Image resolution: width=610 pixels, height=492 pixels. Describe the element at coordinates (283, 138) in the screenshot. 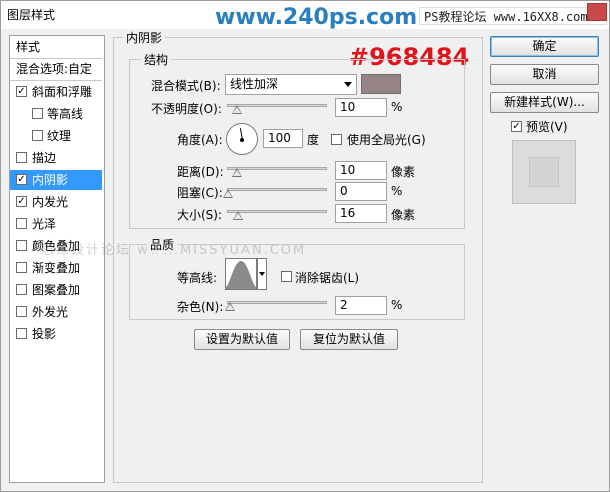

I see `angle-input: 100` at that location.